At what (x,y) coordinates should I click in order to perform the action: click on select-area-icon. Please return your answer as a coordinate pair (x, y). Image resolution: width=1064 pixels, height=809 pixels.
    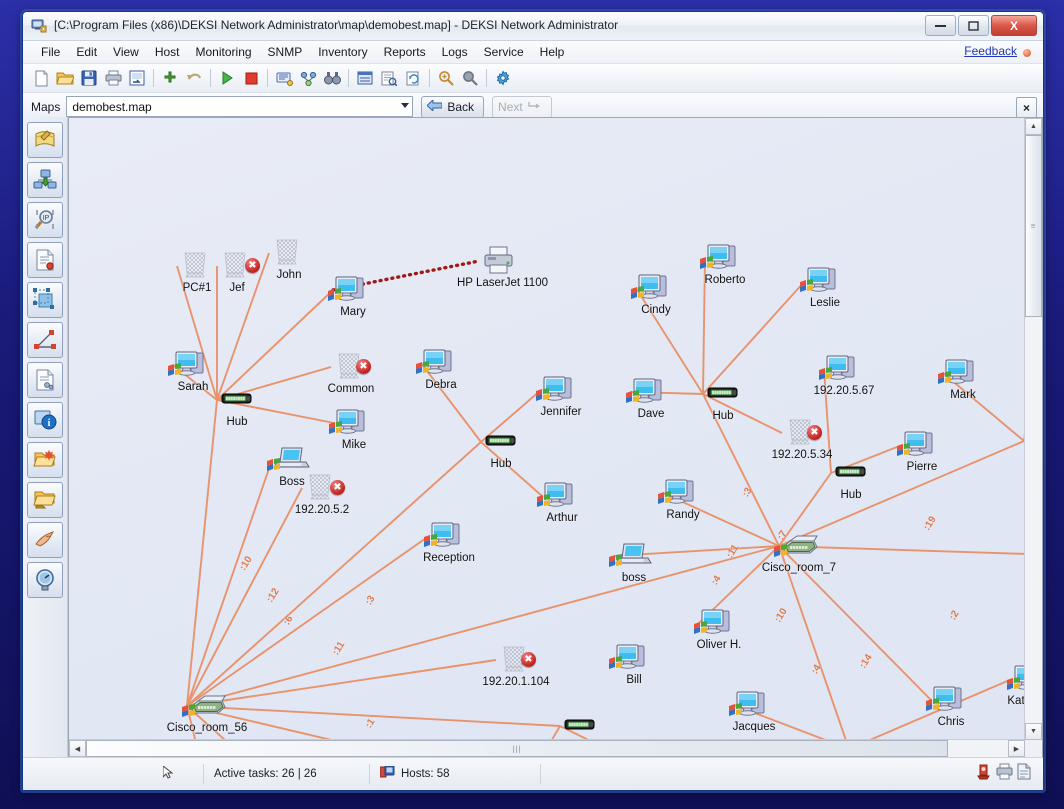
    Looking at the image, I should click on (45, 300).